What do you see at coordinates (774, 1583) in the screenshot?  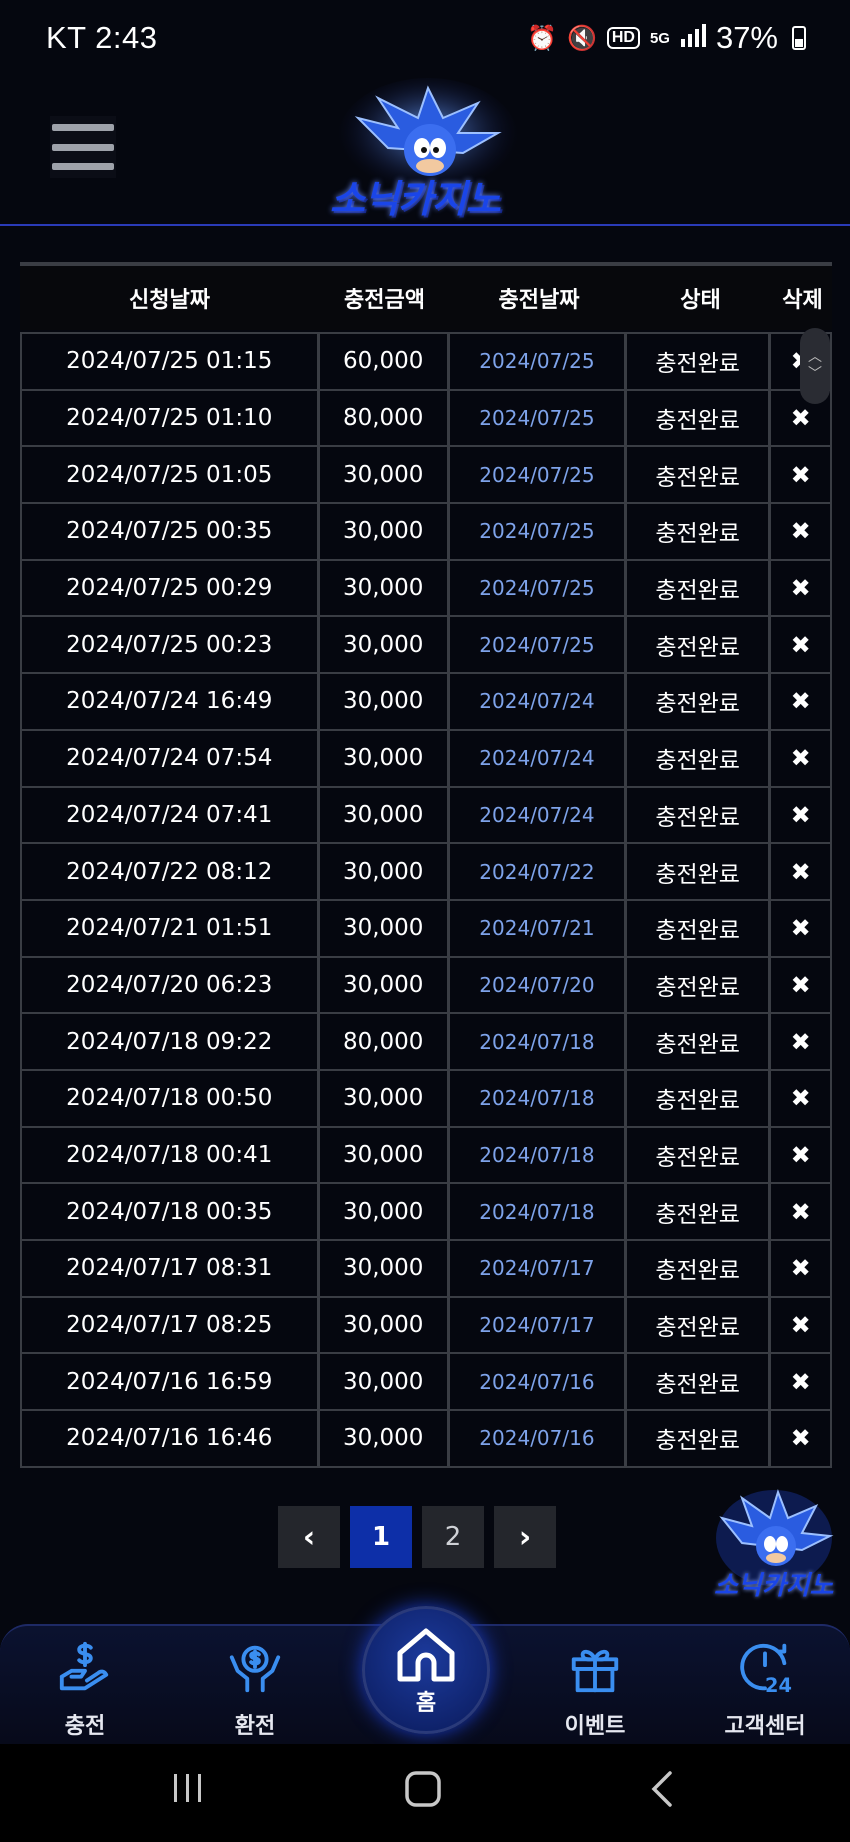 I see `floating-logo-text: 소닉카지노` at bounding box center [774, 1583].